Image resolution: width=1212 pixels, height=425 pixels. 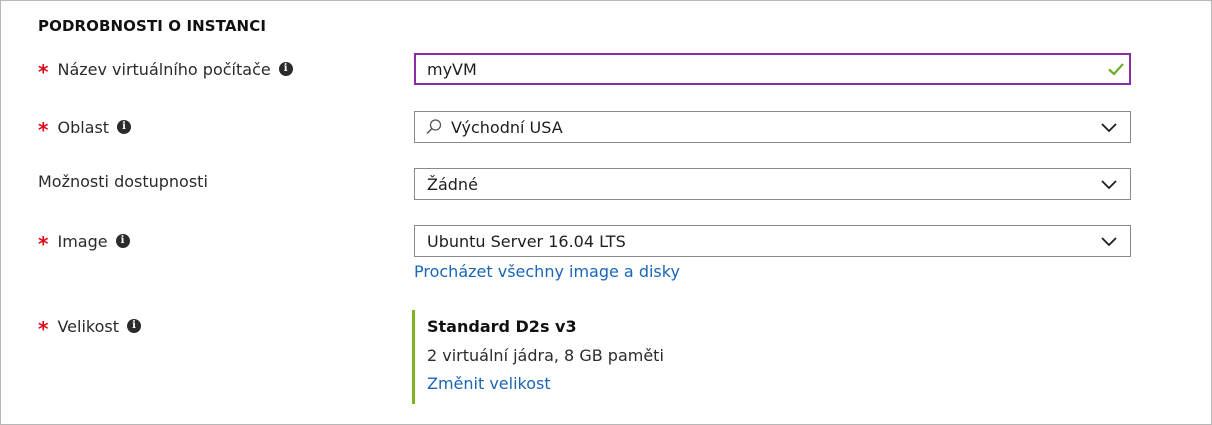 I want to click on vm-name-label: * Název virtuálního počítače i, so click(x=165, y=70).